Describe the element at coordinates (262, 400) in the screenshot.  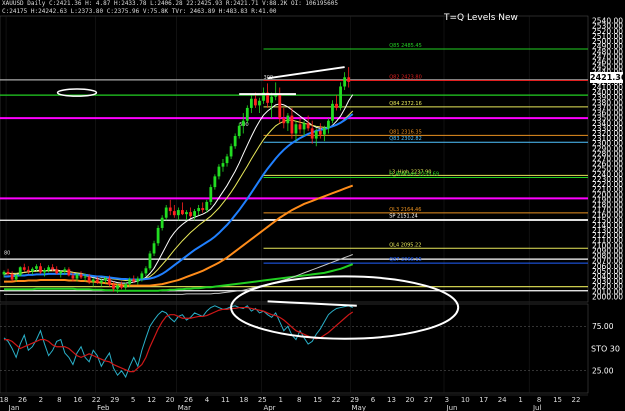
I see `x-day-label: 25` at that location.